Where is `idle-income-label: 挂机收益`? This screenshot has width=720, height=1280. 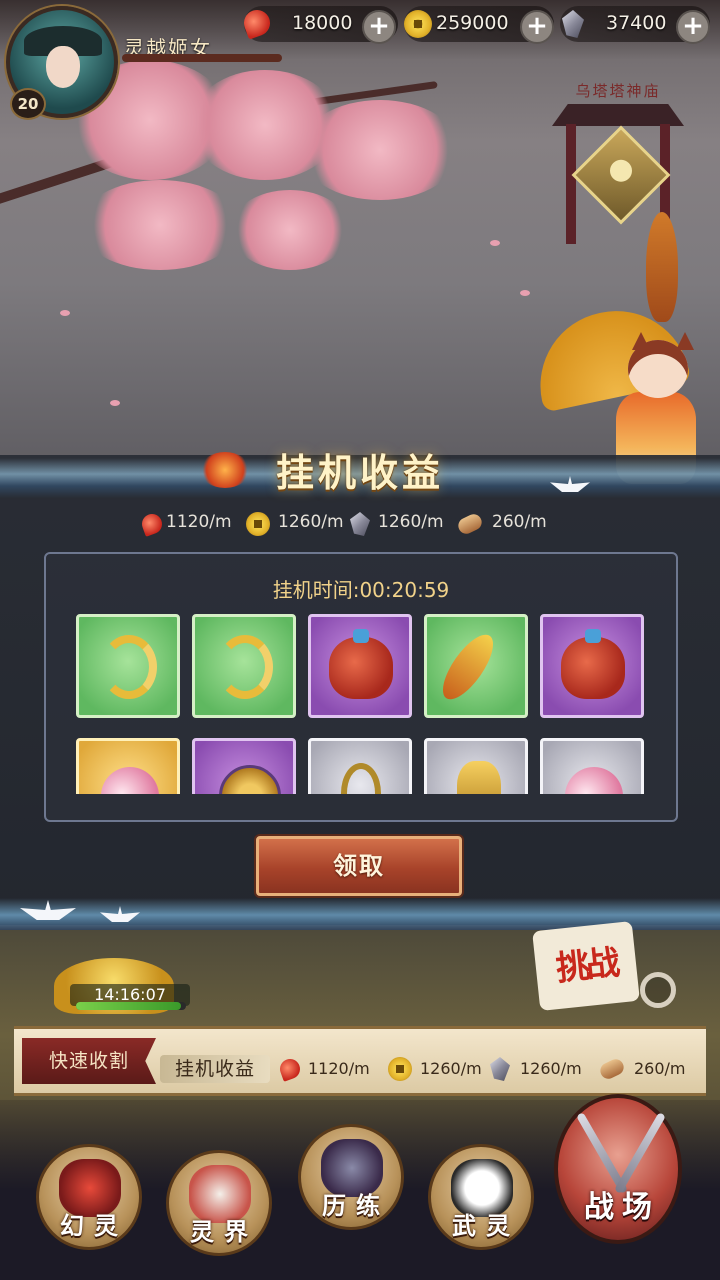 idle-income-label: 挂机收益 is located at coordinates (215, 1069).